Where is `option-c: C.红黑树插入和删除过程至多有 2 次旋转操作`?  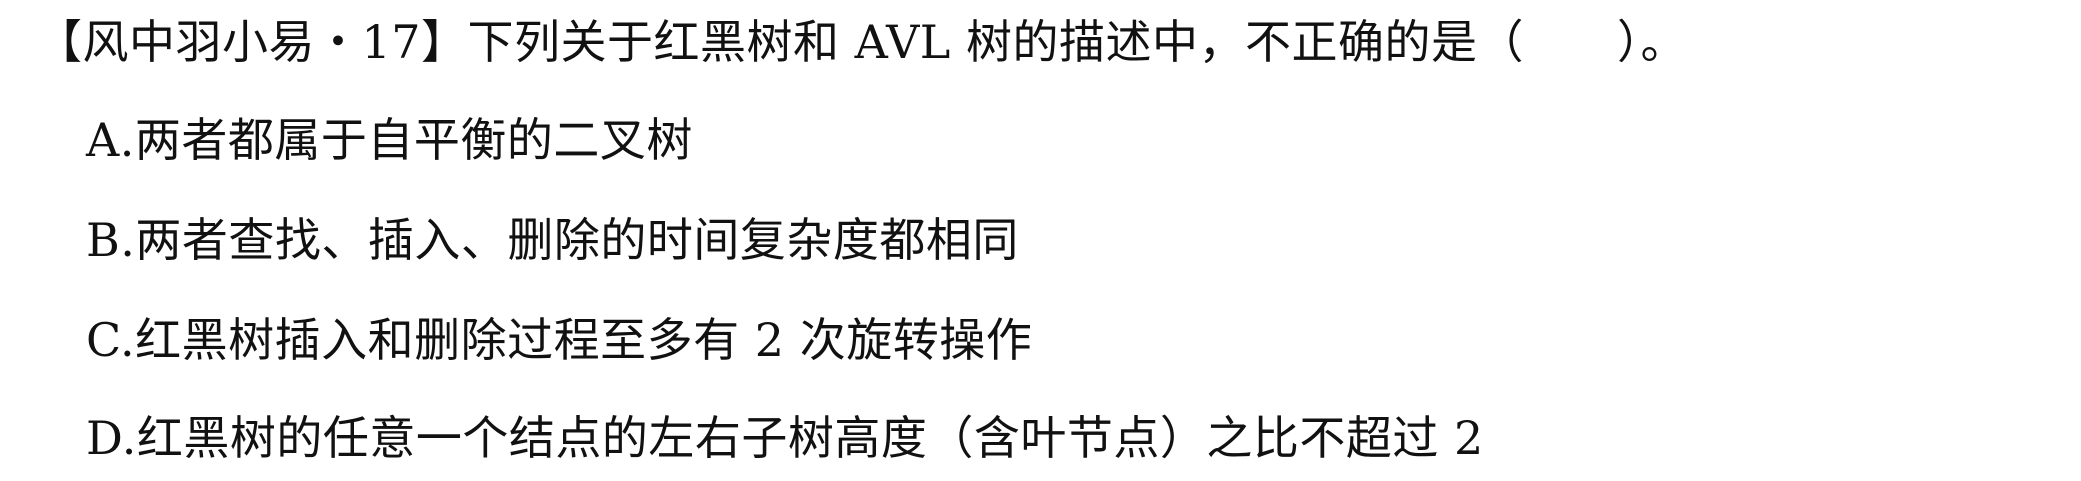
option-c: C.红黑树插入和删除过程至多有 2 次旋转操作 is located at coordinates (559, 340).